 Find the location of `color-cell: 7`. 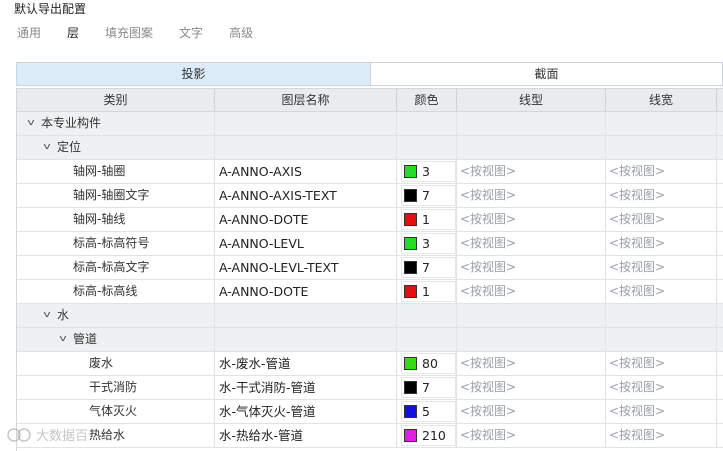

color-cell: 7 is located at coordinates (427, 387).